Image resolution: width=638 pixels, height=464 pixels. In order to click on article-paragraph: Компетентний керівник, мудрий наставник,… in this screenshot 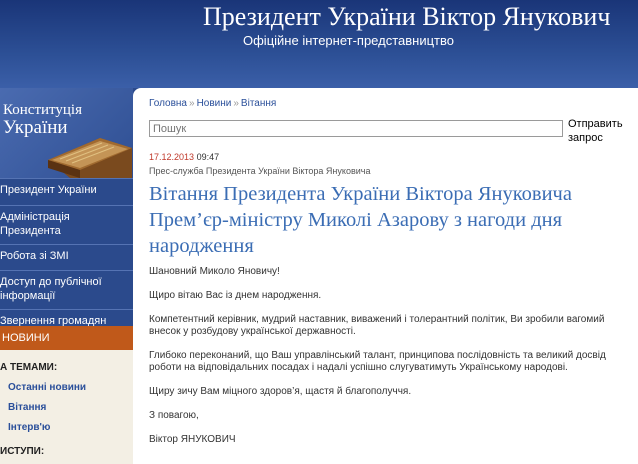, I will do `click(377, 325)`.